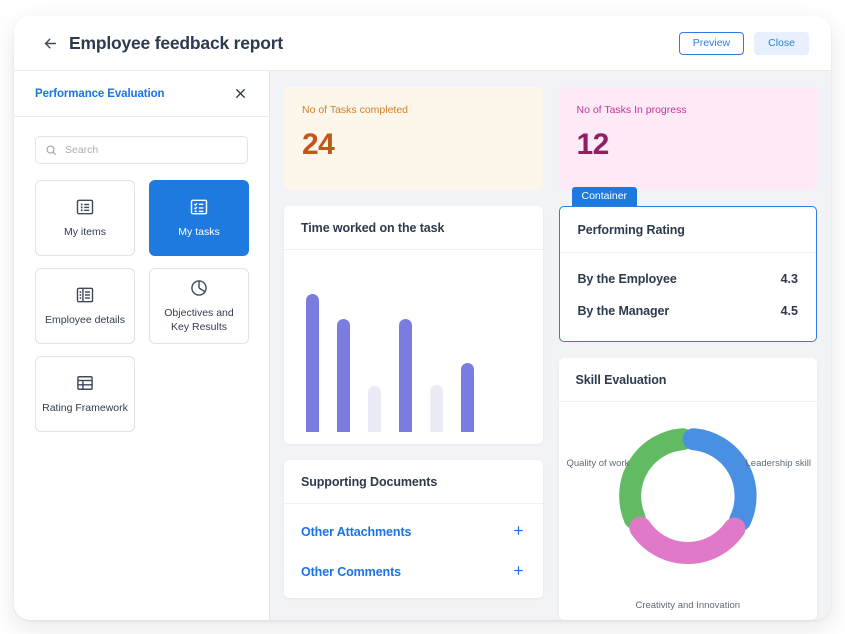  Describe the element at coordinates (85, 295) in the screenshot. I see `contact-card-icon` at that location.